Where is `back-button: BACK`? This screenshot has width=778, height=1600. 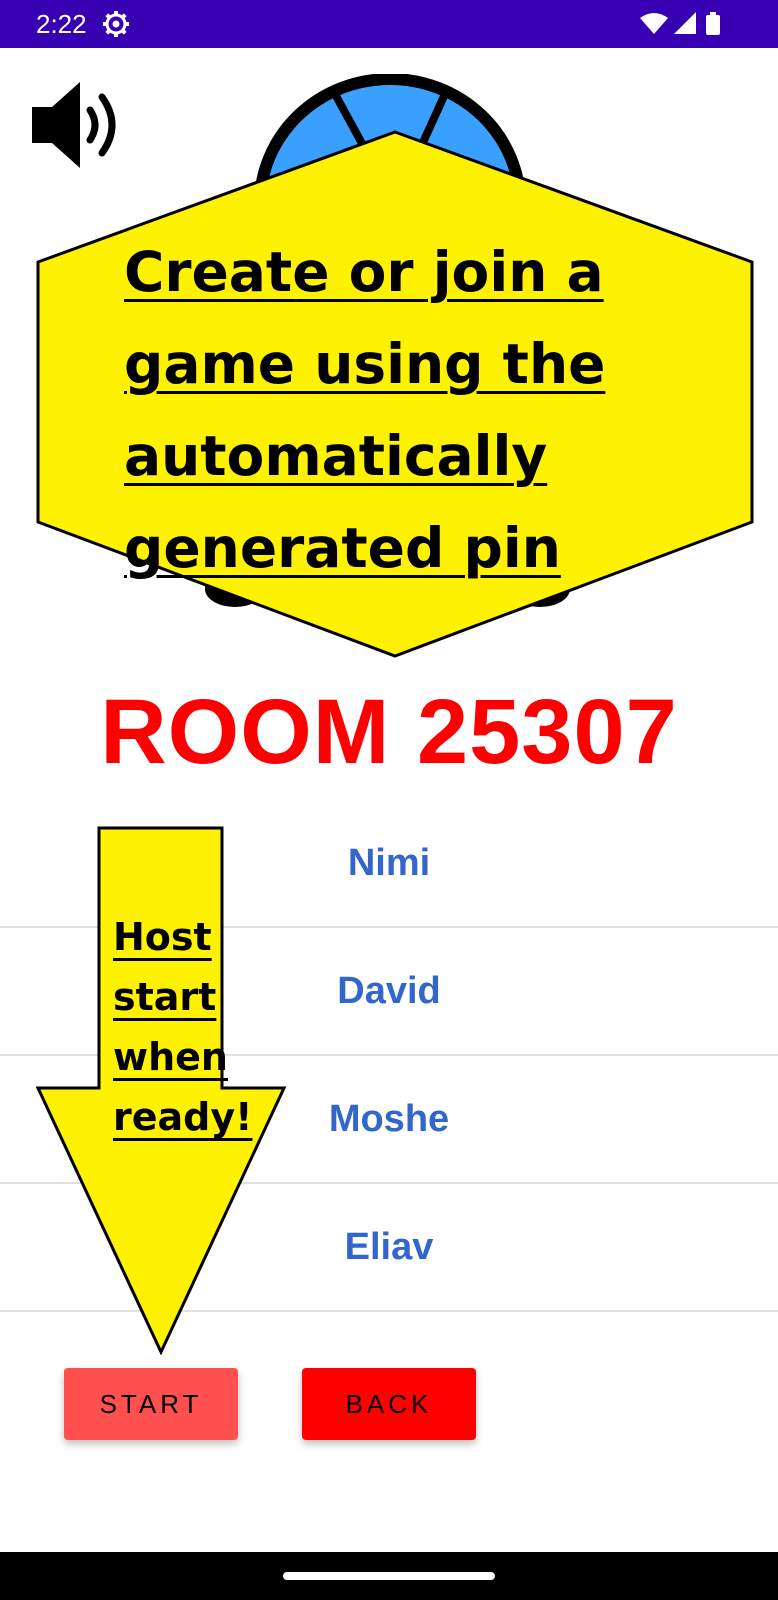
back-button: BACK is located at coordinates (389, 1404).